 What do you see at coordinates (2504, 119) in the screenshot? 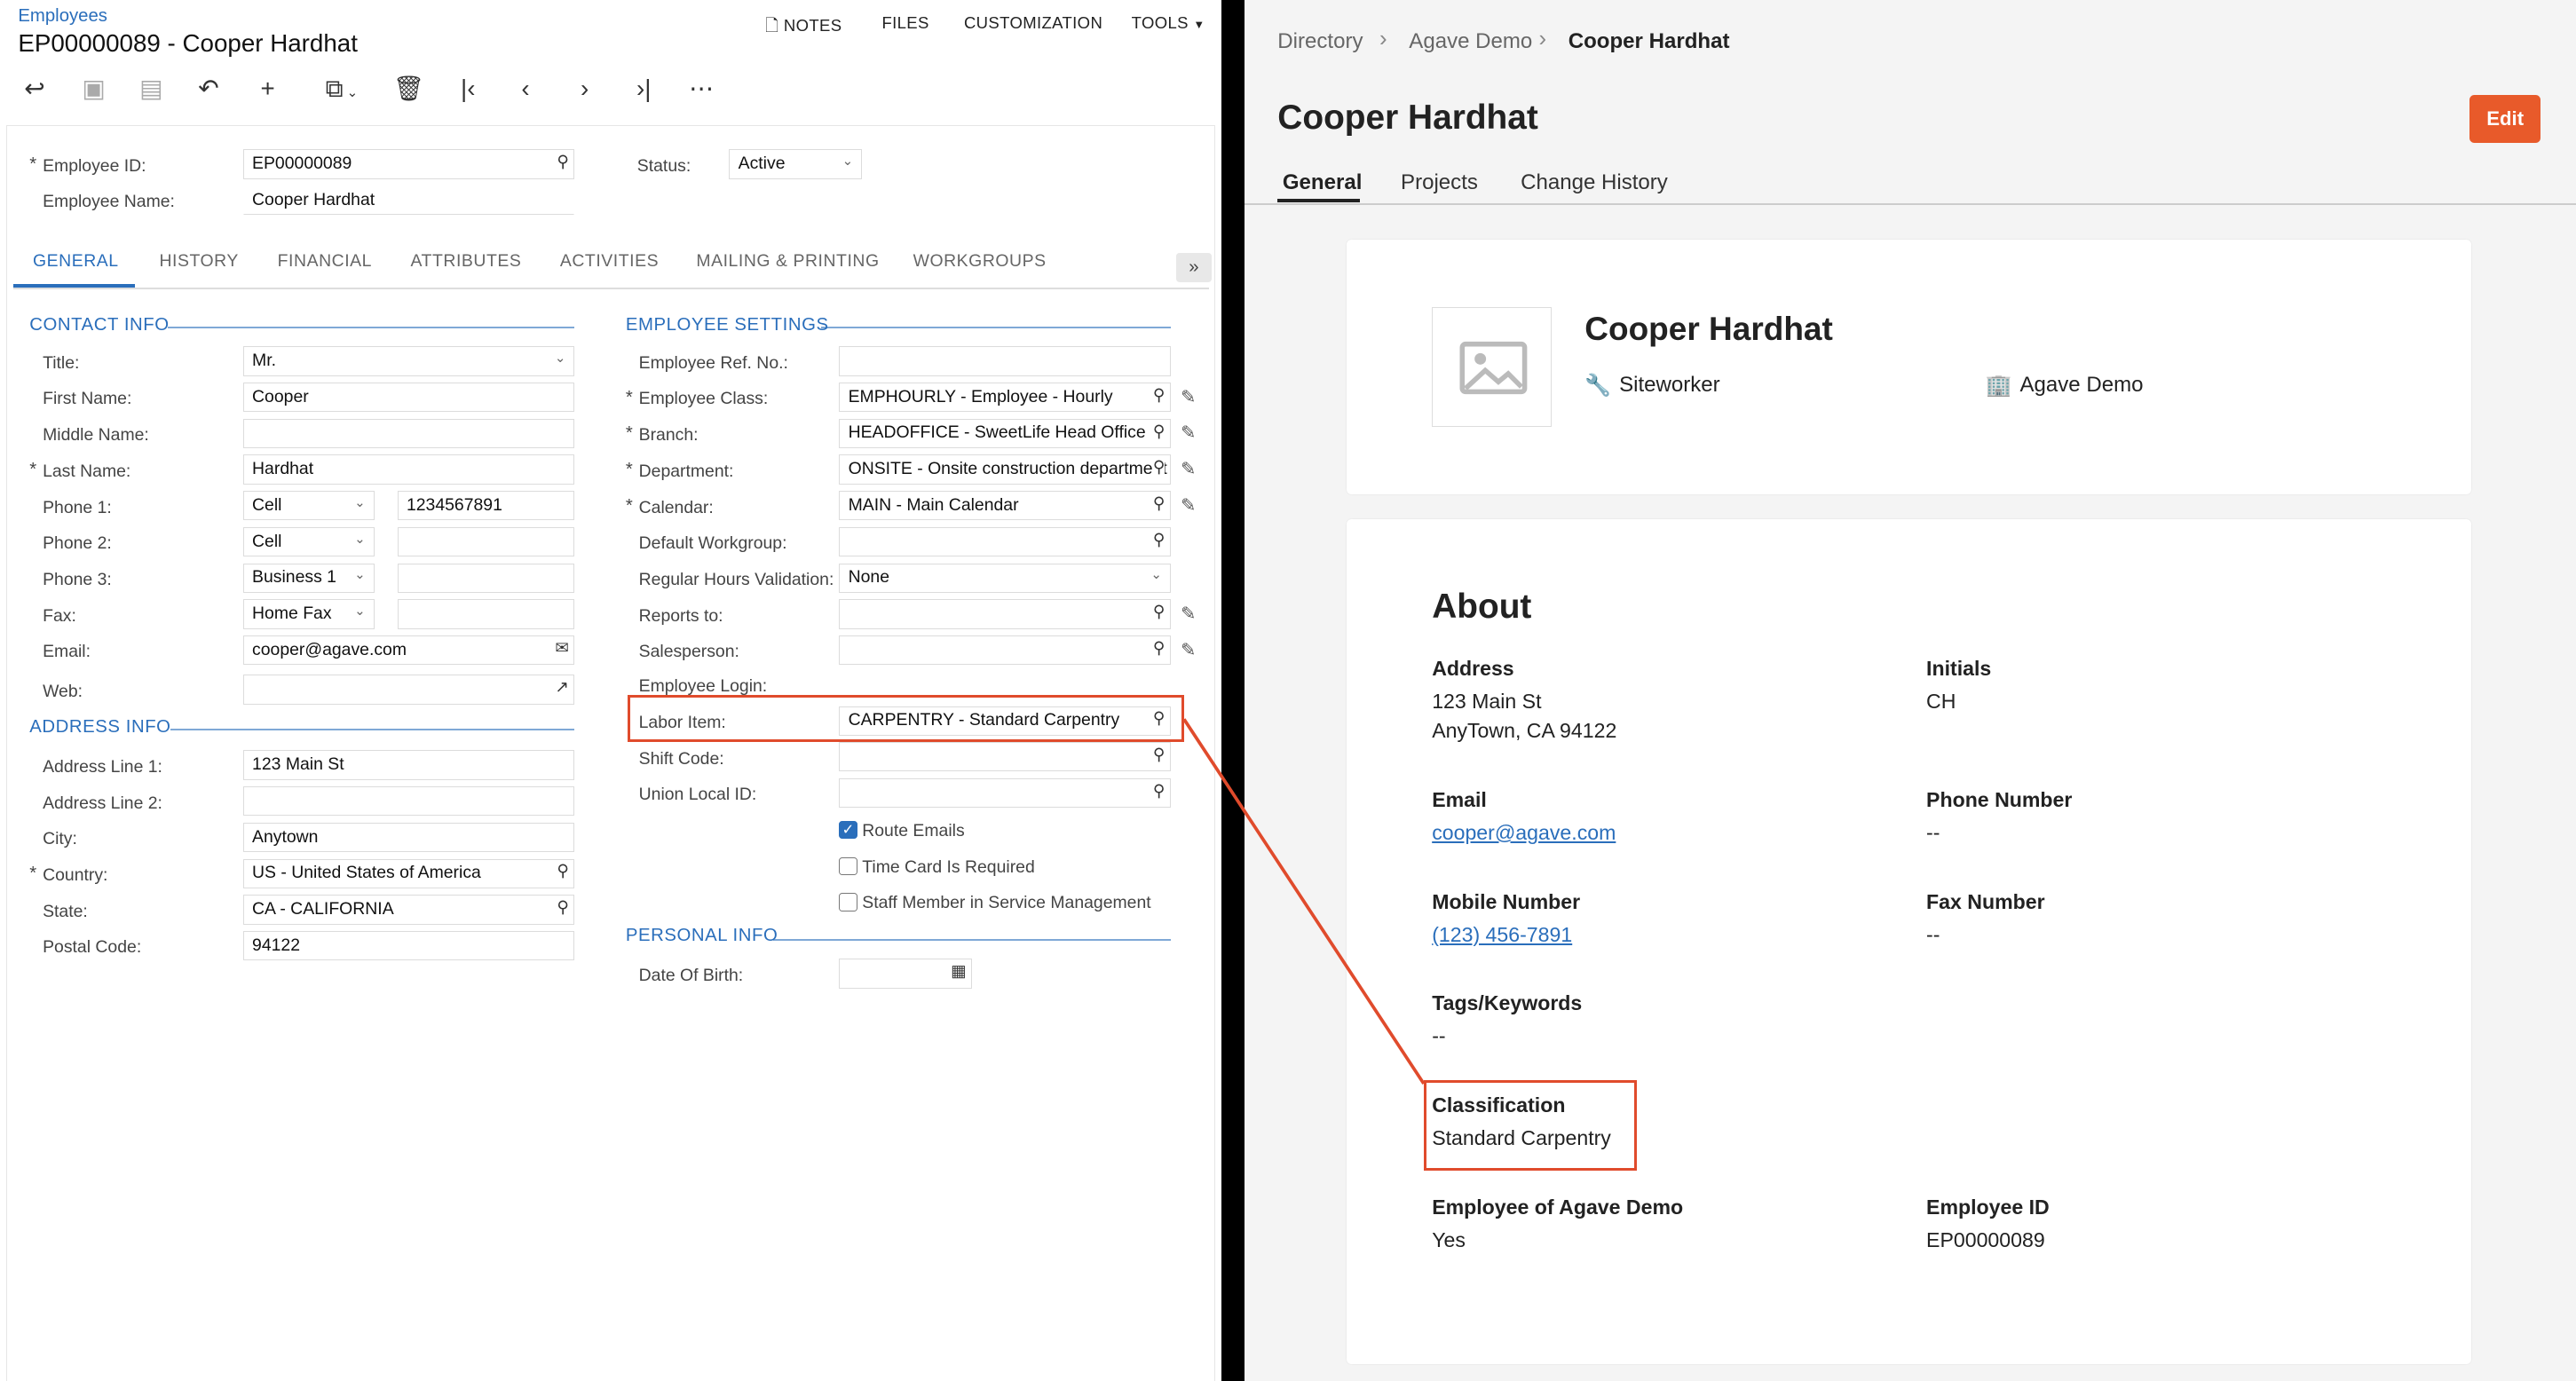
I see `edit-button: Edit` at bounding box center [2504, 119].